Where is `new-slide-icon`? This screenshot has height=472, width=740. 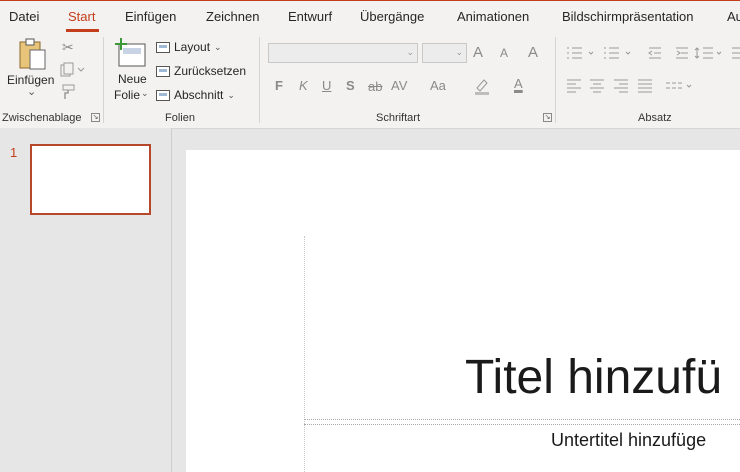
new-slide-icon is located at coordinates (131, 53).